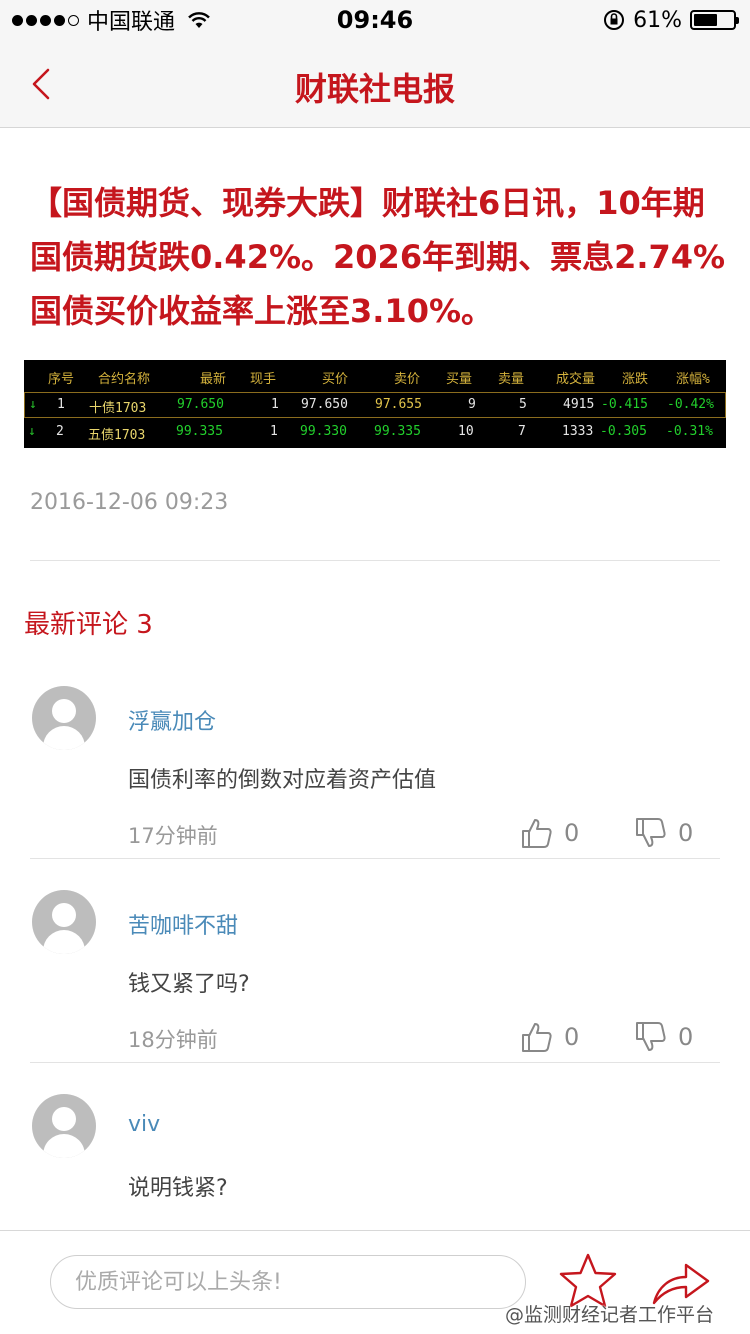 The height and width of the screenshot is (1334, 750). I want to click on table-cell: -0.42%, so click(690, 404).